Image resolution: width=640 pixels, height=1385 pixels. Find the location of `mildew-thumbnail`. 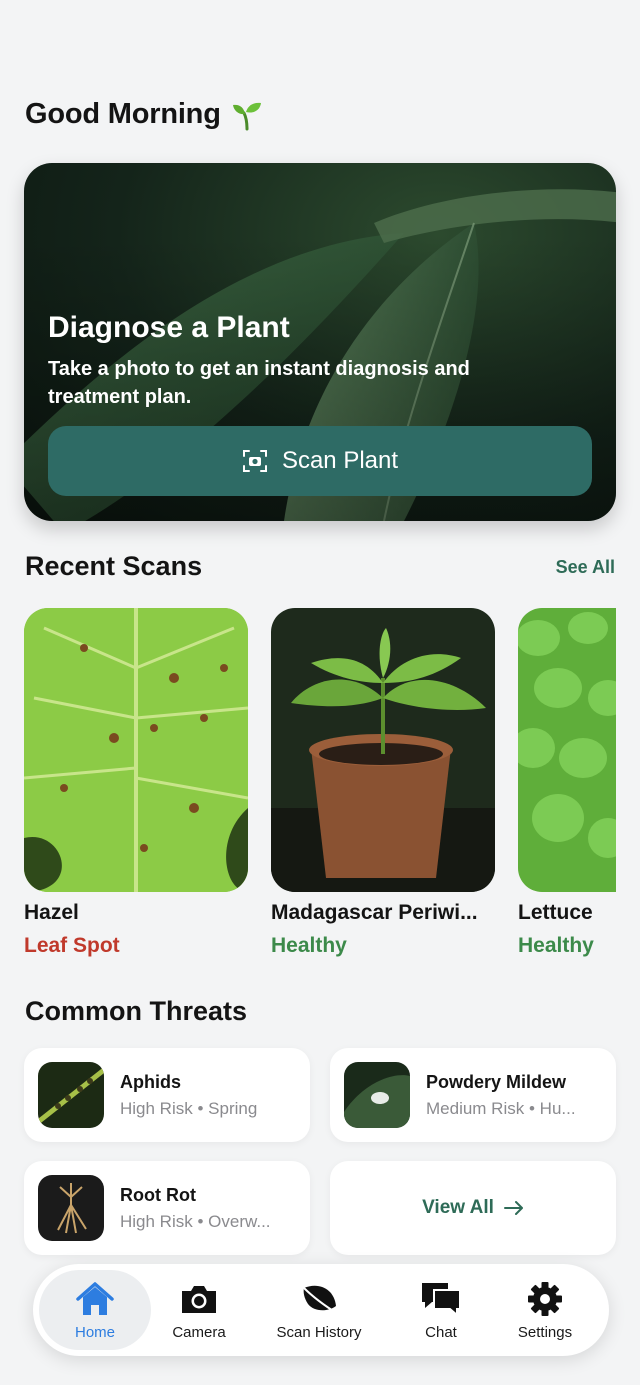

mildew-thumbnail is located at coordinates (377, 1095).